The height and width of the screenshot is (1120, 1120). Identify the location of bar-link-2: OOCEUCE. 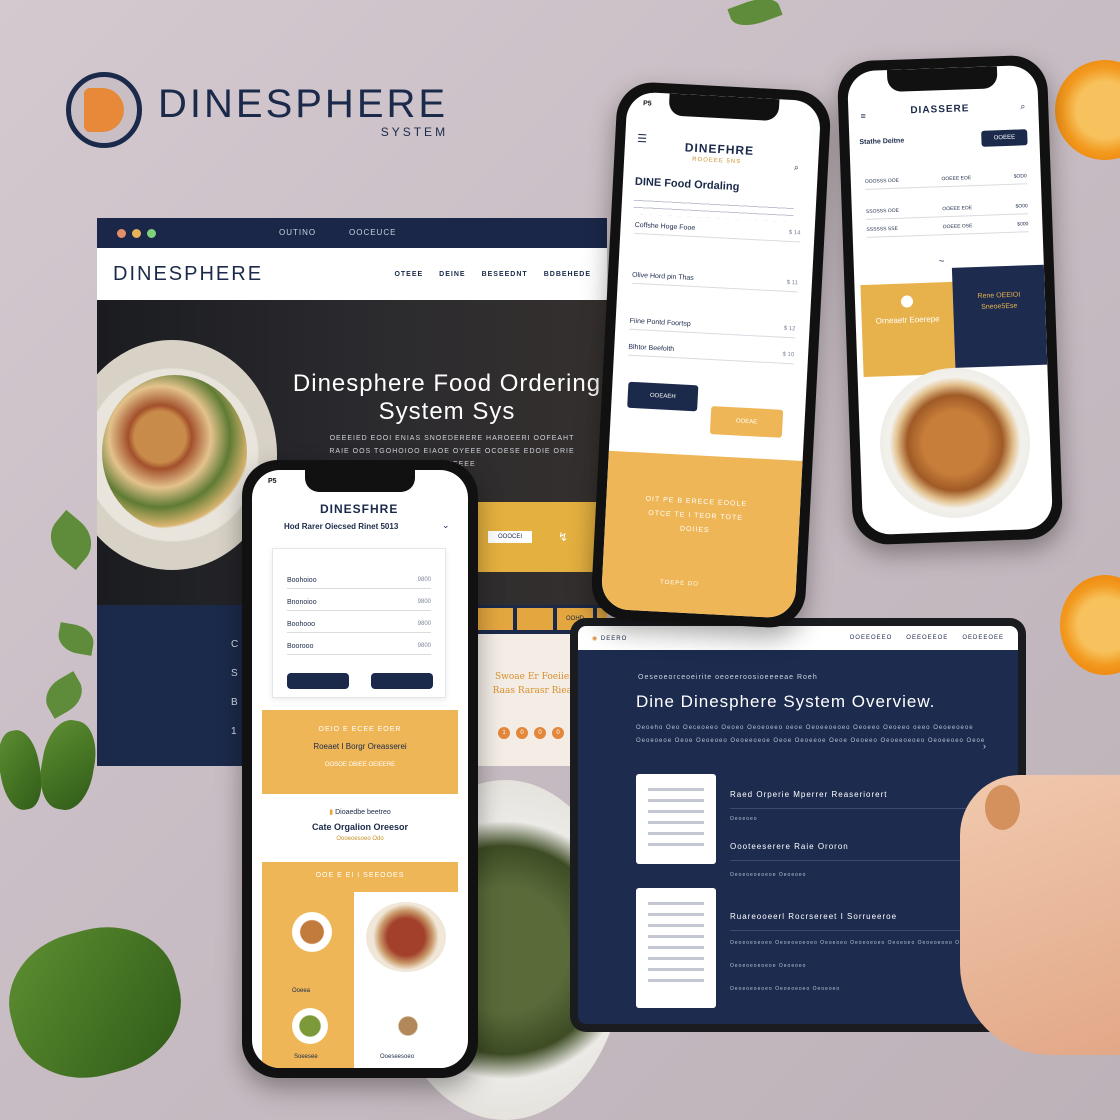
(372, 232).